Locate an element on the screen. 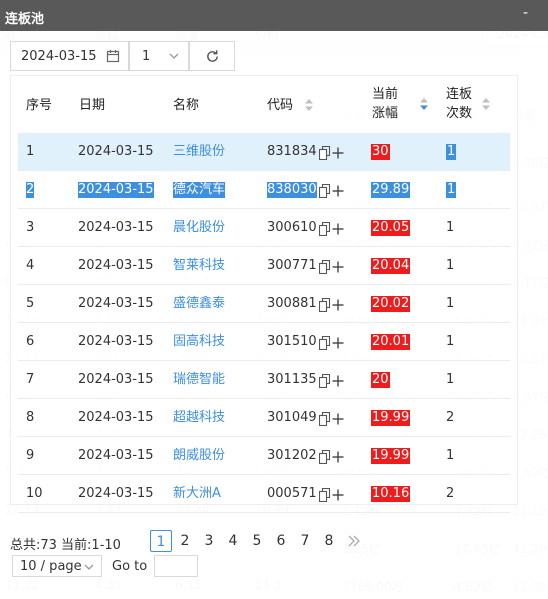  page-select: 1 is located at coordinates (159, 56).